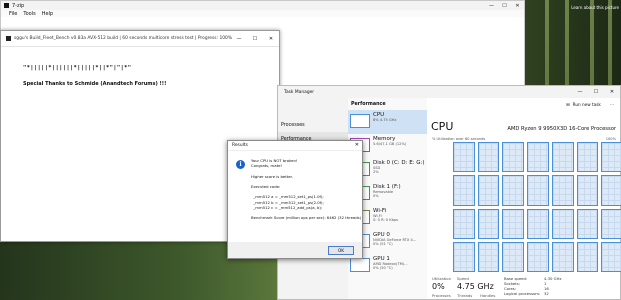 Image resolution: width=621 pixels, height=300 pixels. I want to click on menu-file: File, so click(13, 14).